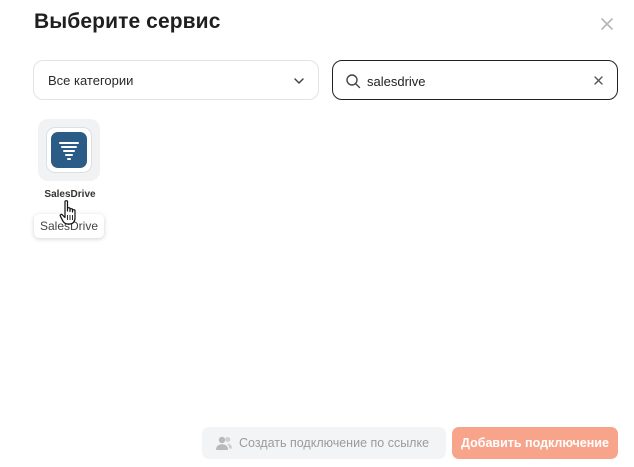  Describe the element at coordinates (91, 80) in the screenshot. I see `category-select-value: Все категории` at that location.